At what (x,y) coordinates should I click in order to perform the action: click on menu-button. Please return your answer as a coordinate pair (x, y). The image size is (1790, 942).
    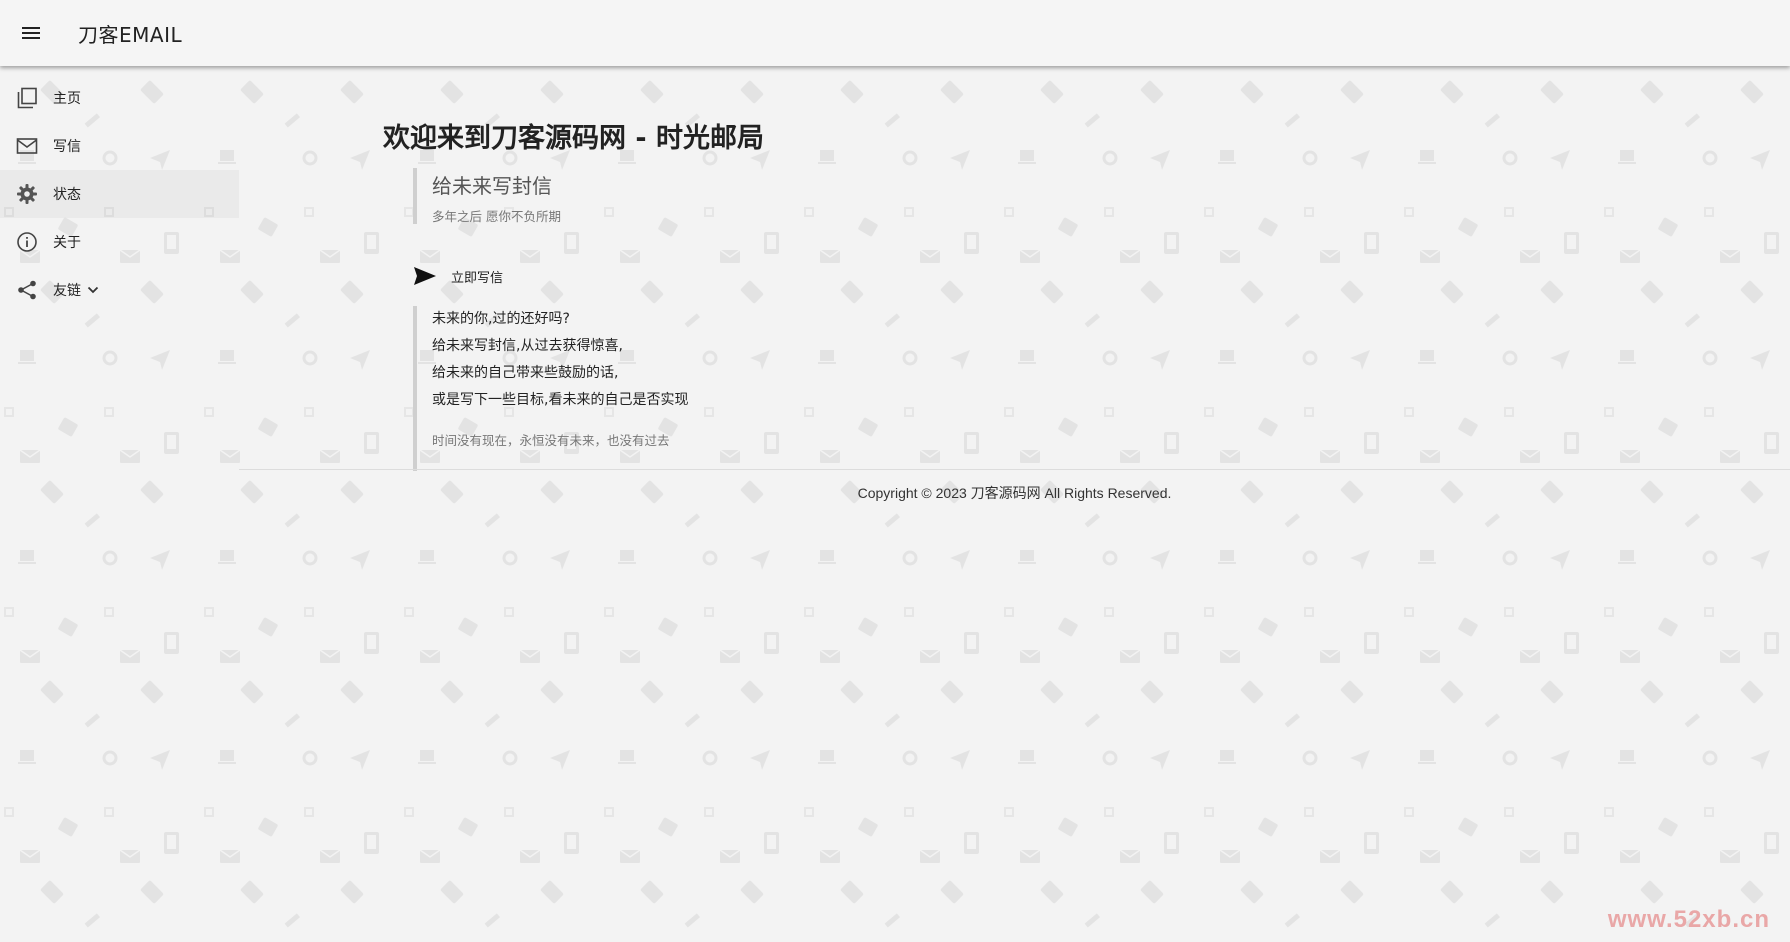
    Looking at the image, I should click on (31, 33).